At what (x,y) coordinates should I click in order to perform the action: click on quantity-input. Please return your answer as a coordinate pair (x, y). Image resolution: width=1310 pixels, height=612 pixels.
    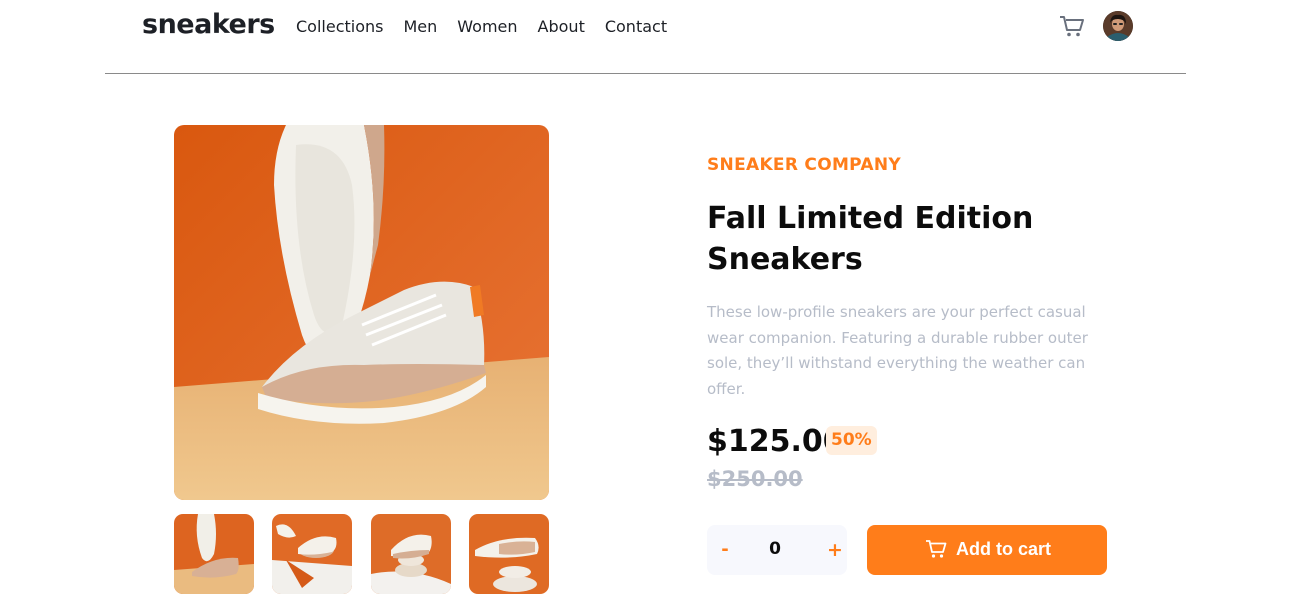
    Looking at the image, I should click on (775, 549).